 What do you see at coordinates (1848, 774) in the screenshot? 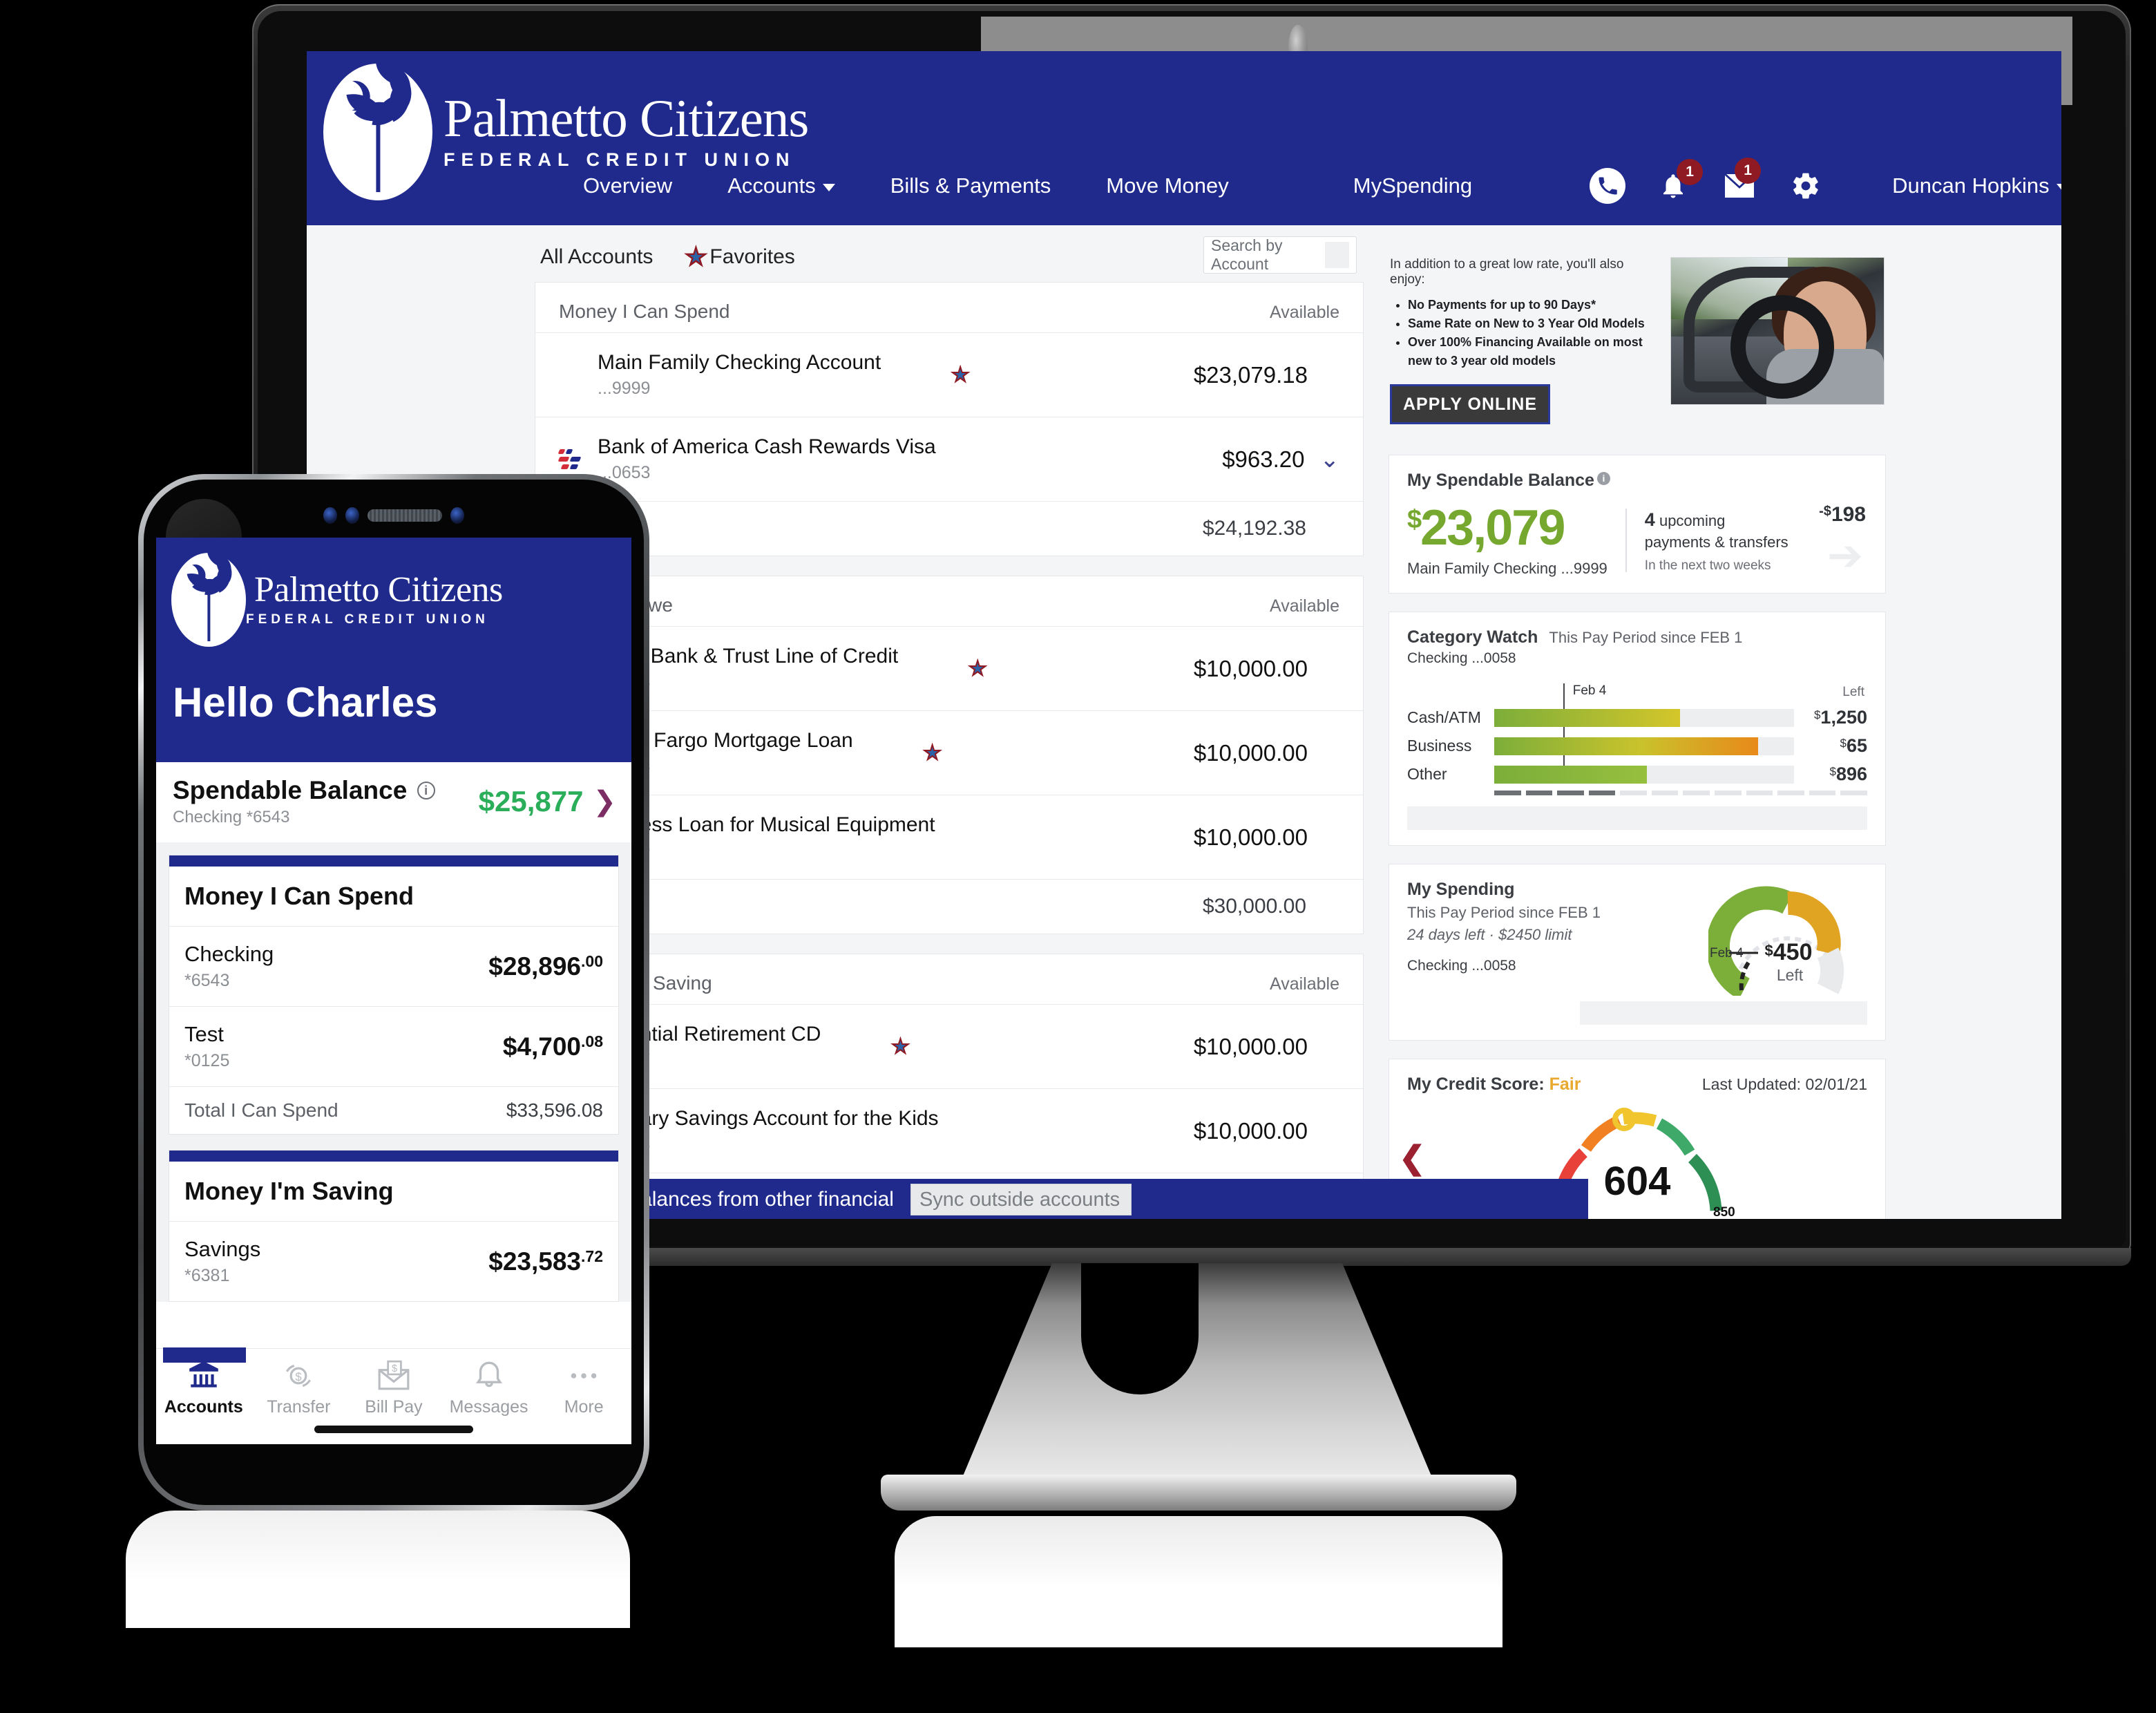
I see `bar-value: $896` at bounding box center [1848, 774].